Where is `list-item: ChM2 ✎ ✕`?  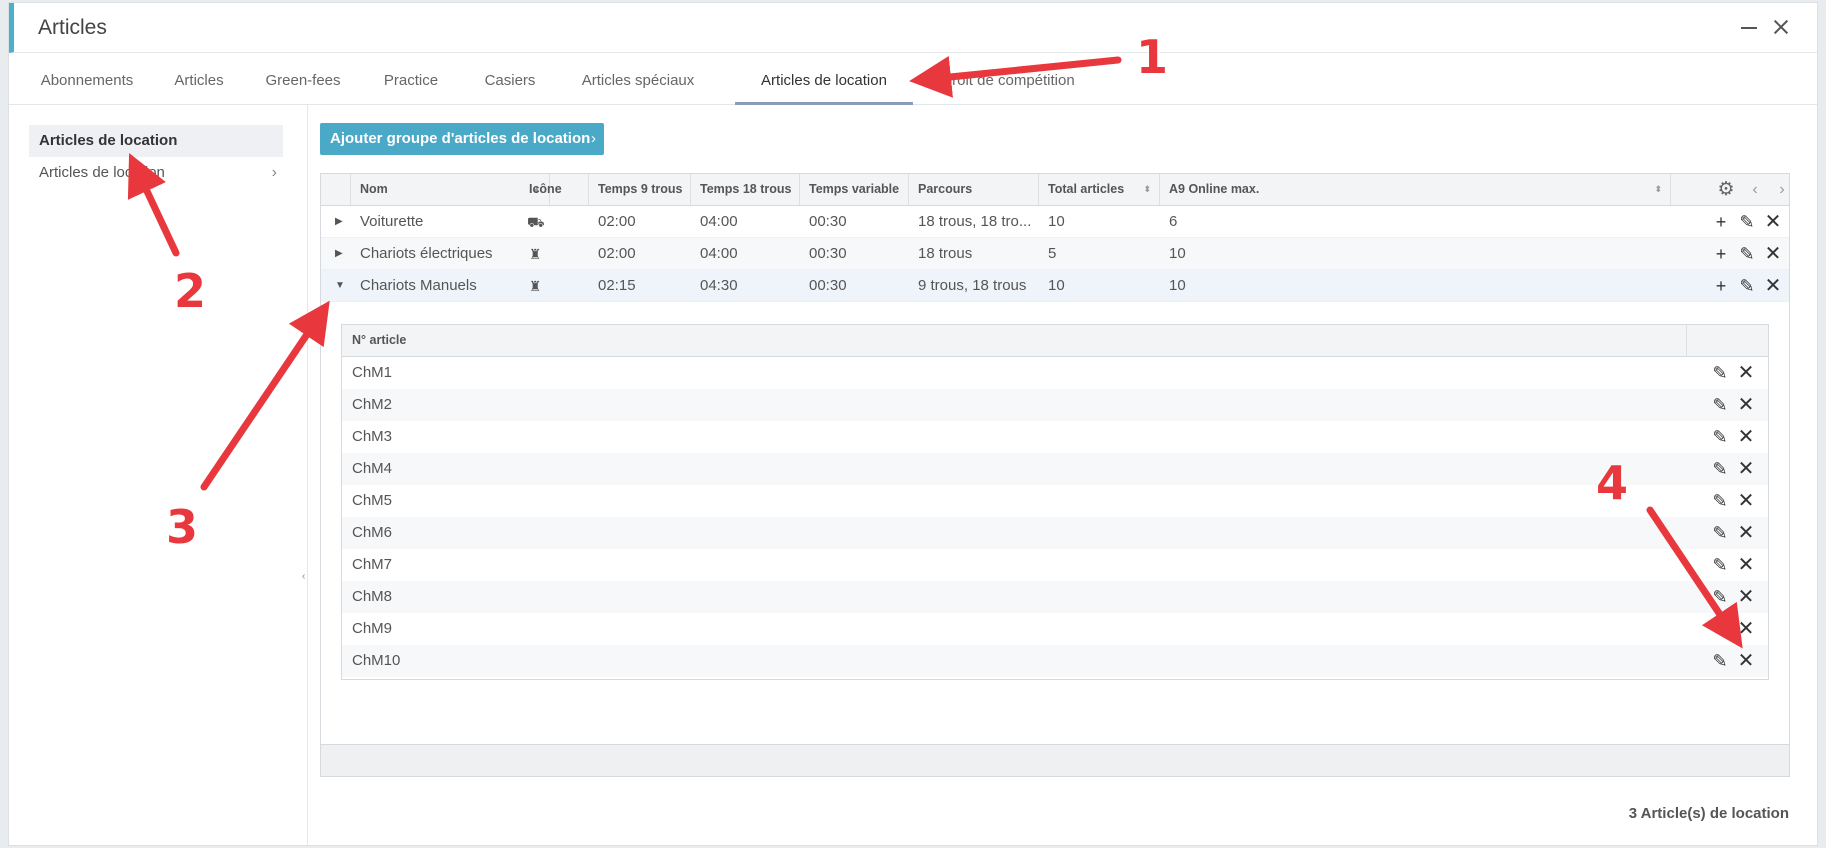 list-item: ChM2 ✎ ✕ is located at coordinates (1055, 405).